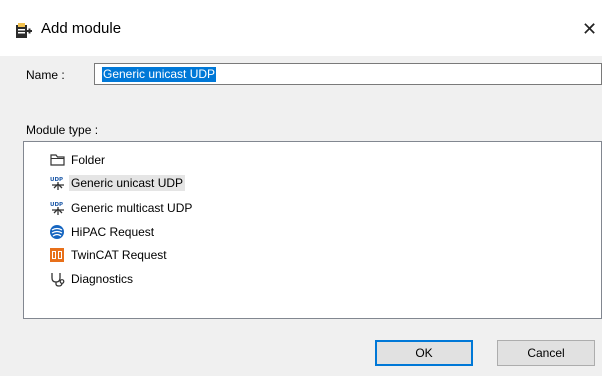 The height and width of the screenshot is (376, 602). What do you see at coordinates (113, 232) in the screenshot?
I see `list-item-label: HiPAC Request` at bounding box center [113, 232].